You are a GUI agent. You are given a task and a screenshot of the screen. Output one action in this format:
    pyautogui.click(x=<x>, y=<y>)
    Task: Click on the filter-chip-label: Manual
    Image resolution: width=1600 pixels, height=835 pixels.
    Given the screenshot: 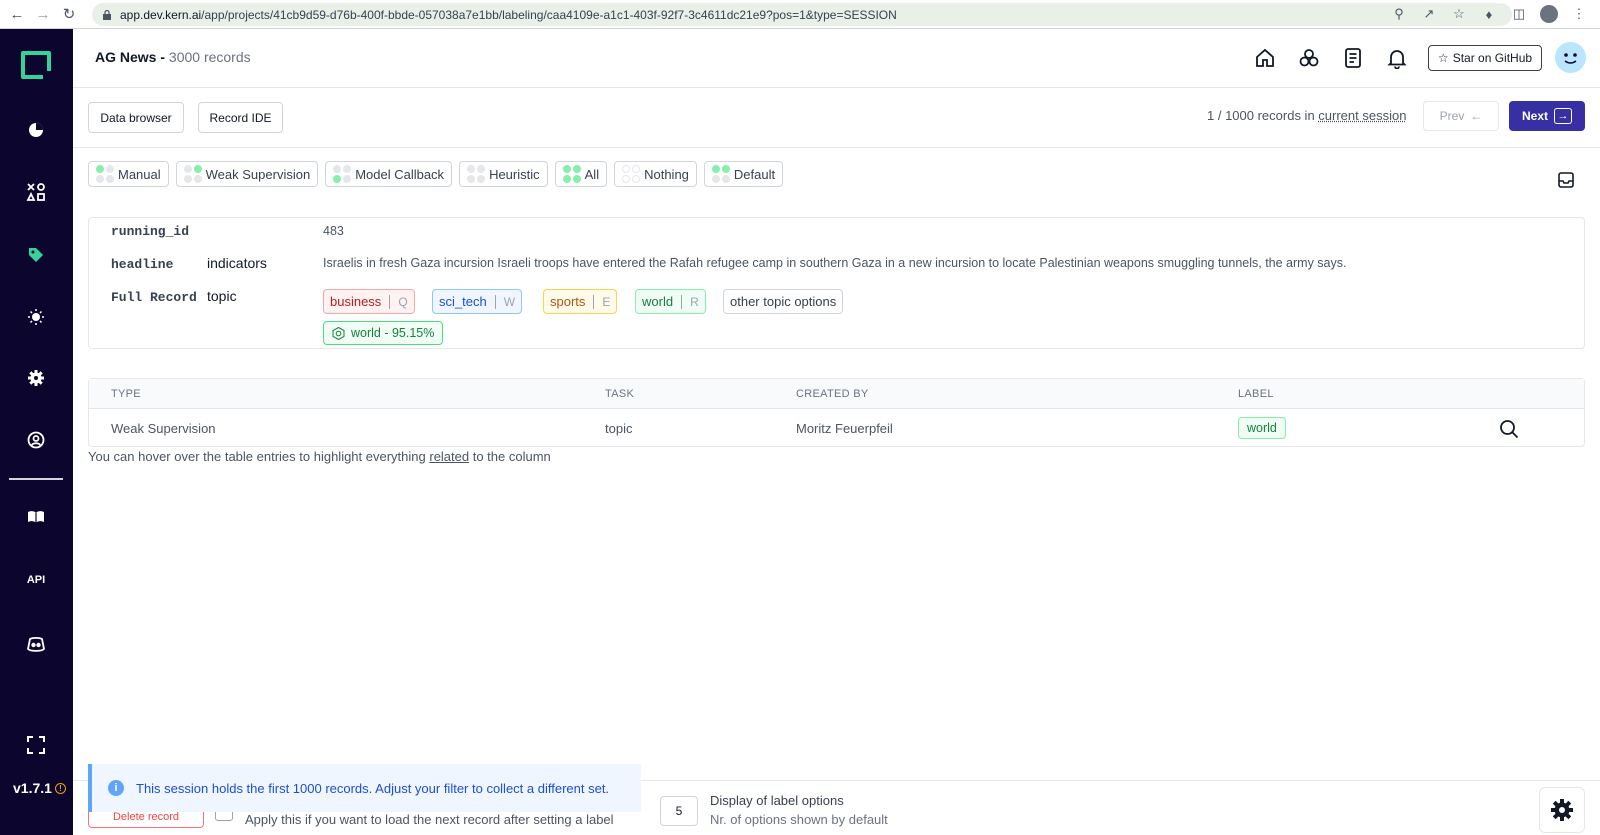 What is the action you would take?
    pyautogui.click(x=139, y=174)
    